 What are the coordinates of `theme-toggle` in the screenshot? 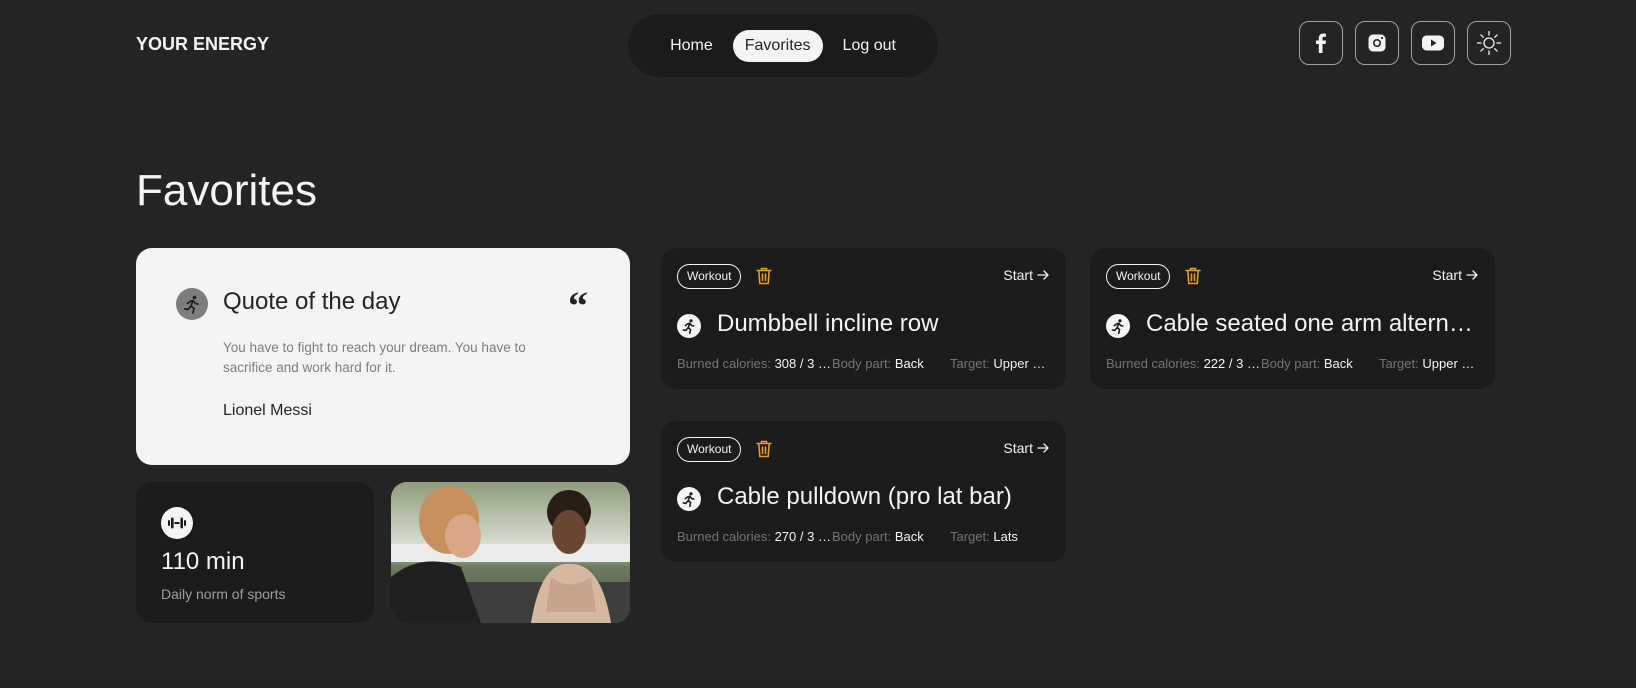 It's located at (1489, 43).